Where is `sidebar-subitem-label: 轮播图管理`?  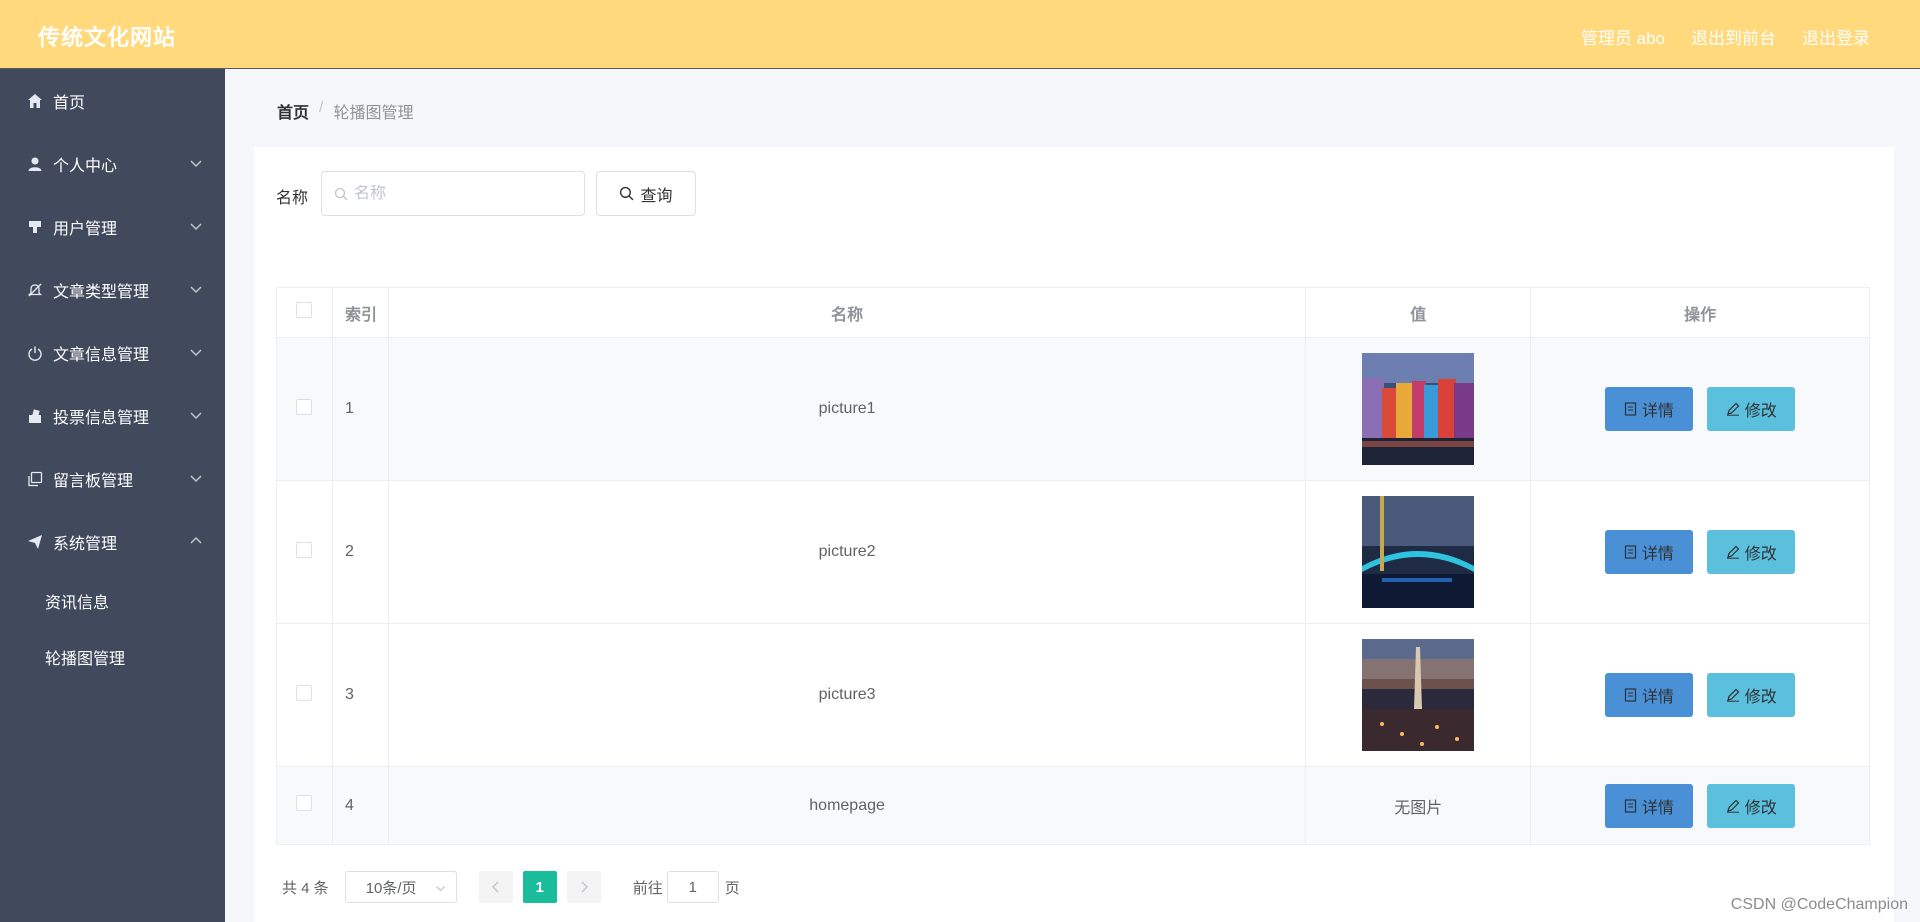
sidebar-subitem-label: 轮播图管理 is located at coordinates (85, 659).